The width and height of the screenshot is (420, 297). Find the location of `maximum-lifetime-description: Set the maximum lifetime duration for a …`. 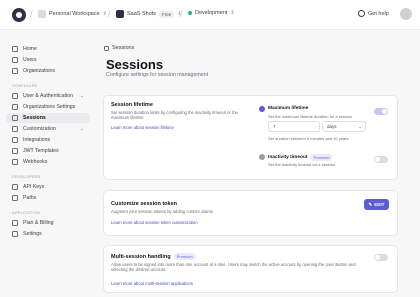

maximum-lifetime-description: Set the maximum lifetime duration for a … is located at coordinates (310, 116).